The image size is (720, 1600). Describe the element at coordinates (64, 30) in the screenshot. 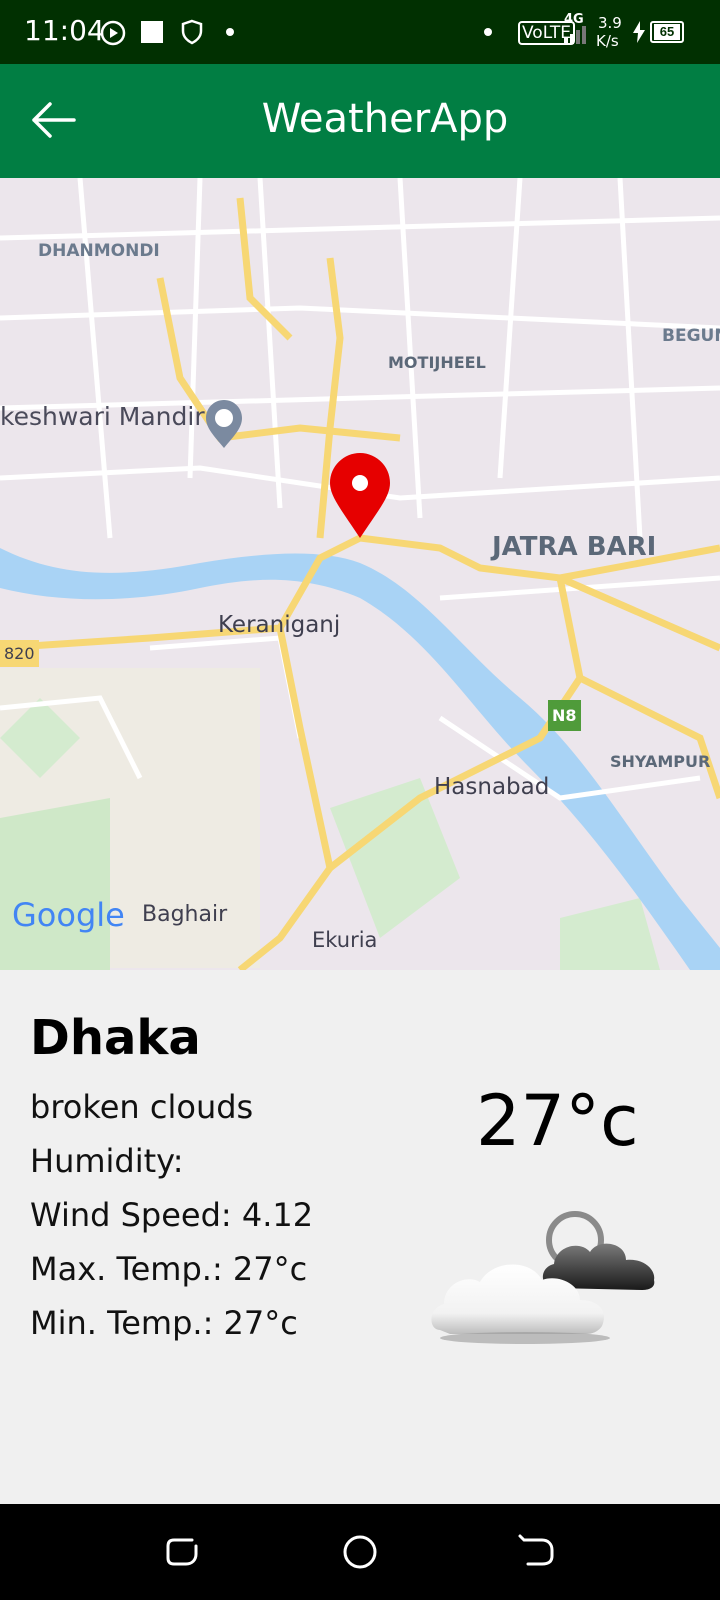

I see `status-time: 11:04` at that location.